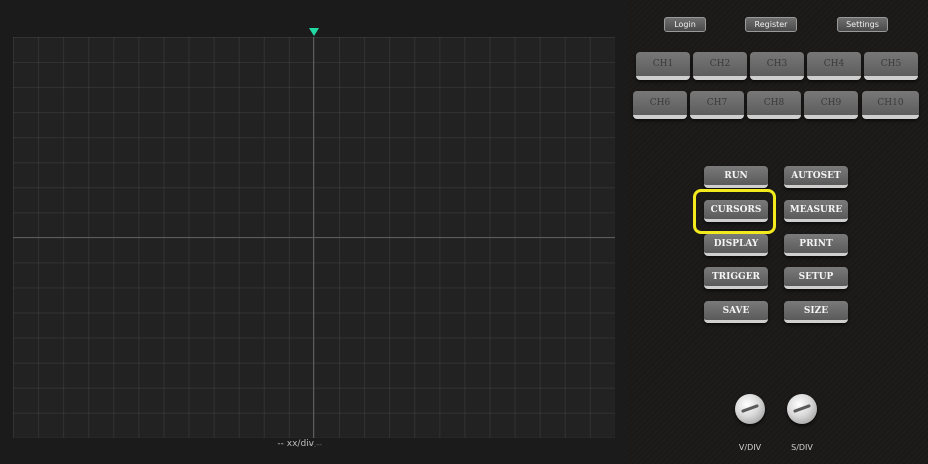  Describe the element at coordinates (802, 409) in the screenshot. I see `seconds-per-div-knob` at that location.